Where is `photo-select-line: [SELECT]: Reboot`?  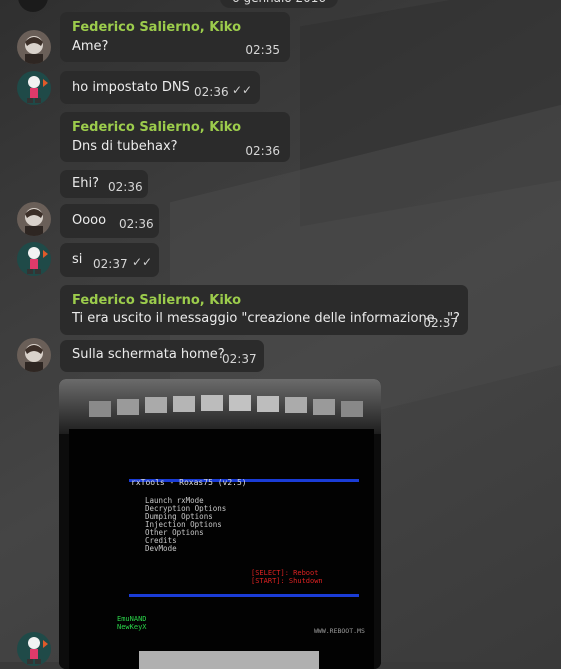 photo-select-line: [SELECT]: Reboot is located at coordinates (284, 573).